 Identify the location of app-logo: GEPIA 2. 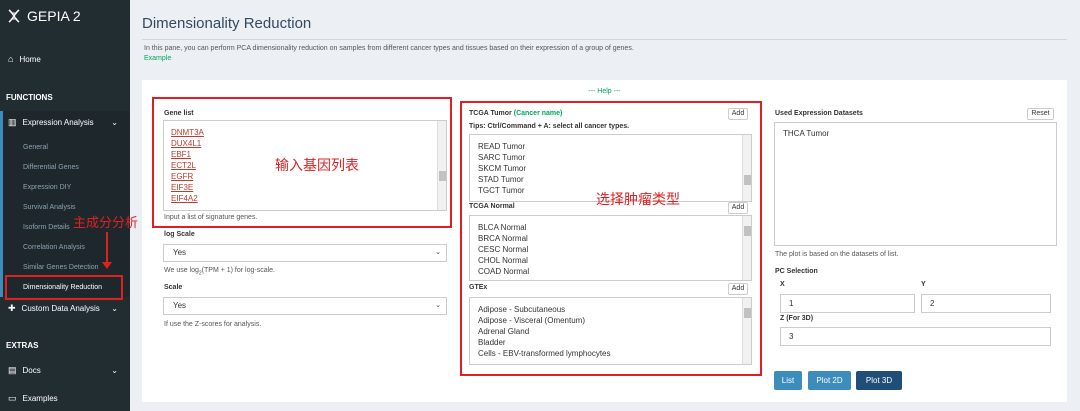
(65, 16).